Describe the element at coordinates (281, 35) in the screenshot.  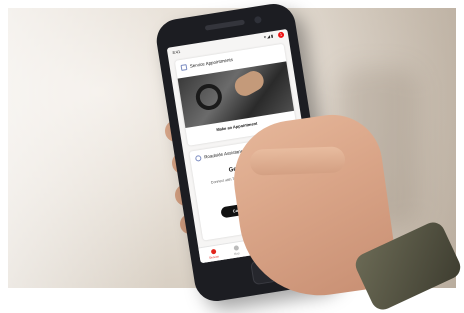
I see `notification-badge: 1` at that location.